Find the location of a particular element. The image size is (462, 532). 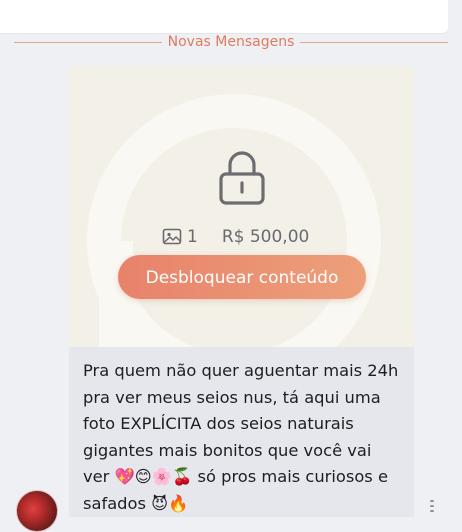

new-messages-label: Novas Mensagens is located at coordinates (231, 42).